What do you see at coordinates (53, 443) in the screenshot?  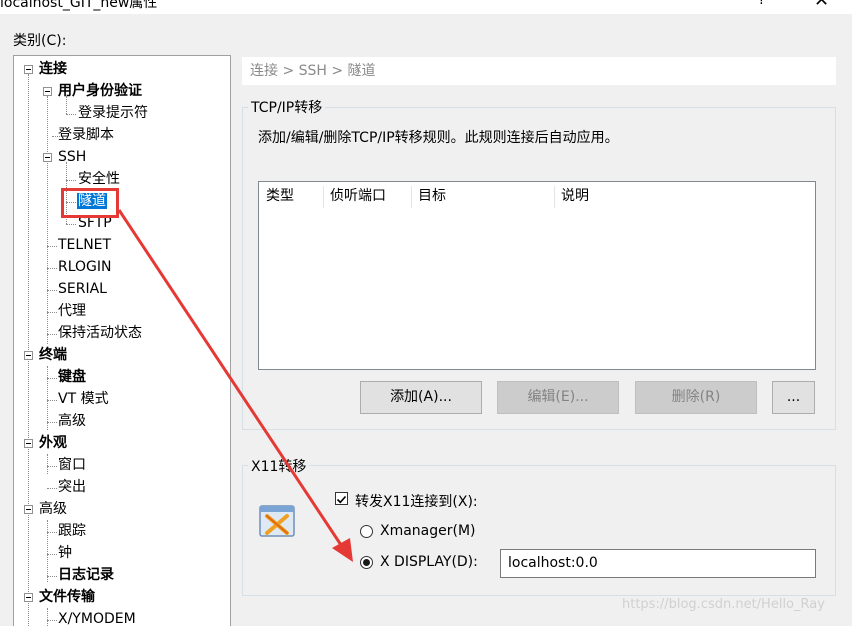 I see `tree-item-appearance: 外观` at bounding box center [53, 443].